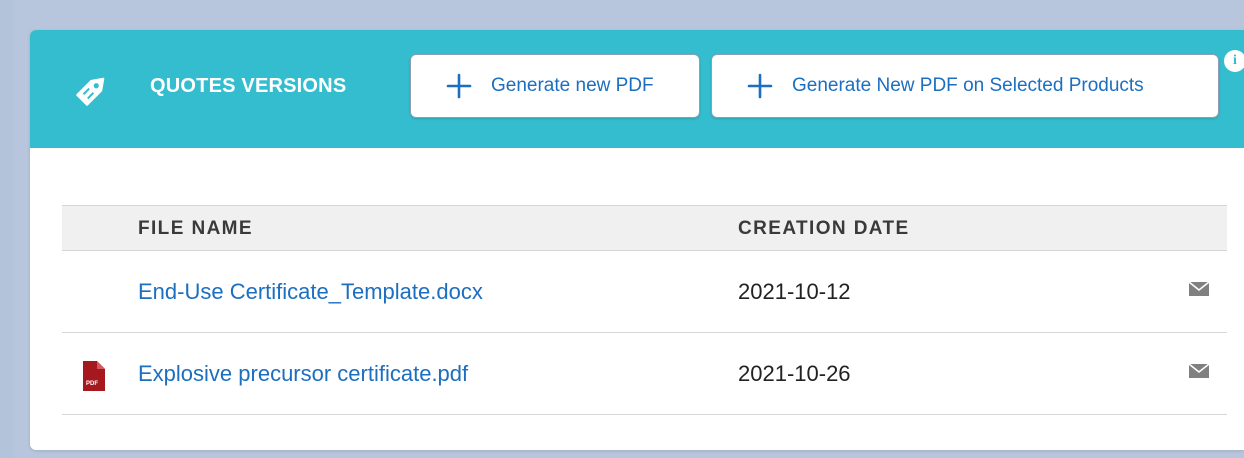 Image resolution: width=1244 pixels, height=458 pixels. Describe the element at coordinates (303, 374) in the screenshot. I see `file-link: Explosive precursor certificate.pdf` at that location.